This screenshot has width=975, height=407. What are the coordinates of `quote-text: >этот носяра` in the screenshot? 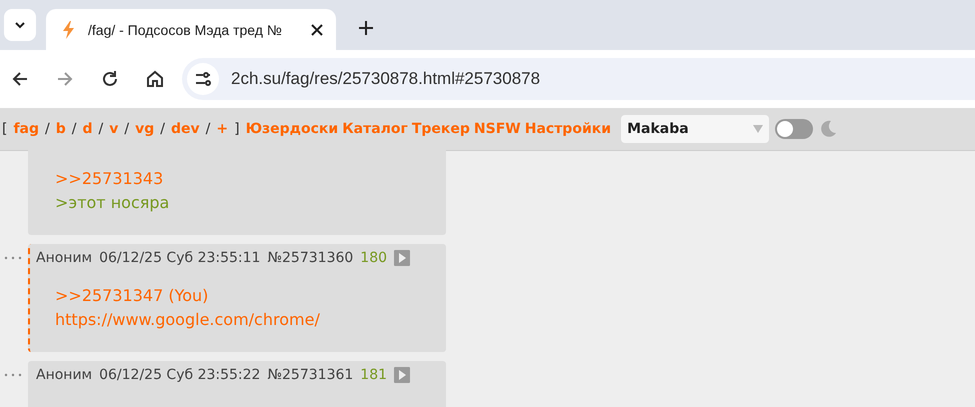 It's located at (112, 203).